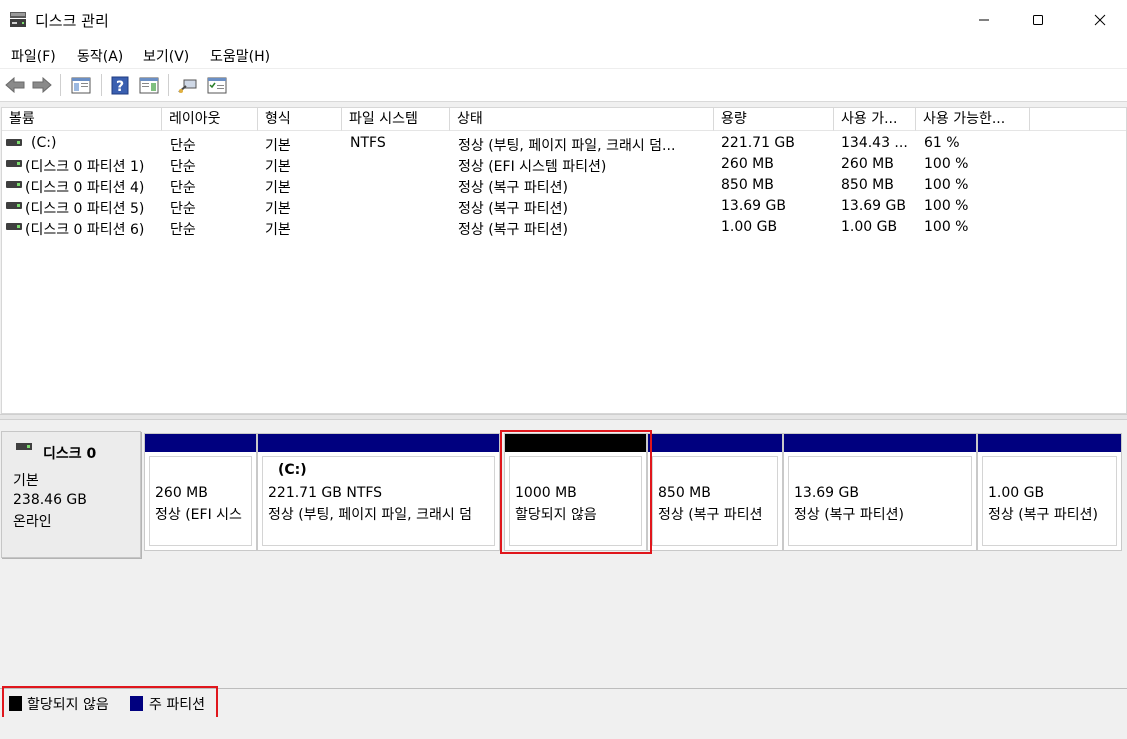 This screenshot has width=1127, height=739. I want to click on action-pane-button, so click(149, 85).